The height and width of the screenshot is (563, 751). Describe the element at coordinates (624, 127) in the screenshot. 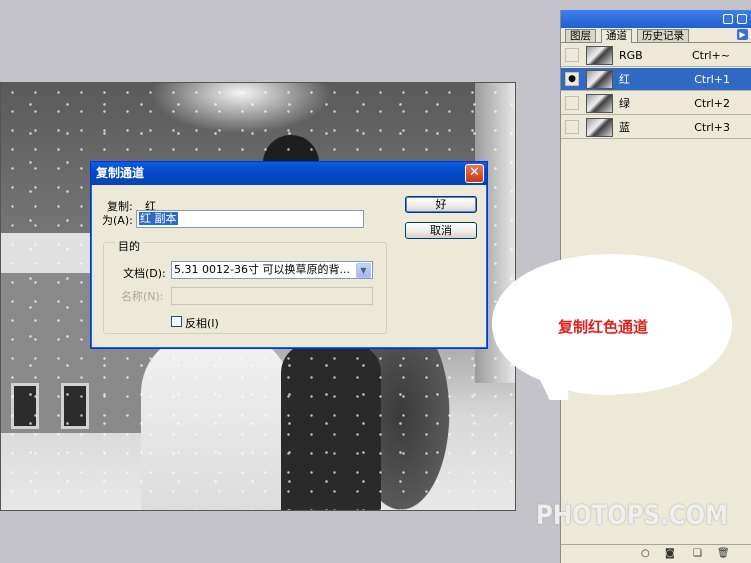

I see `channel-name: 蓝` at that location.